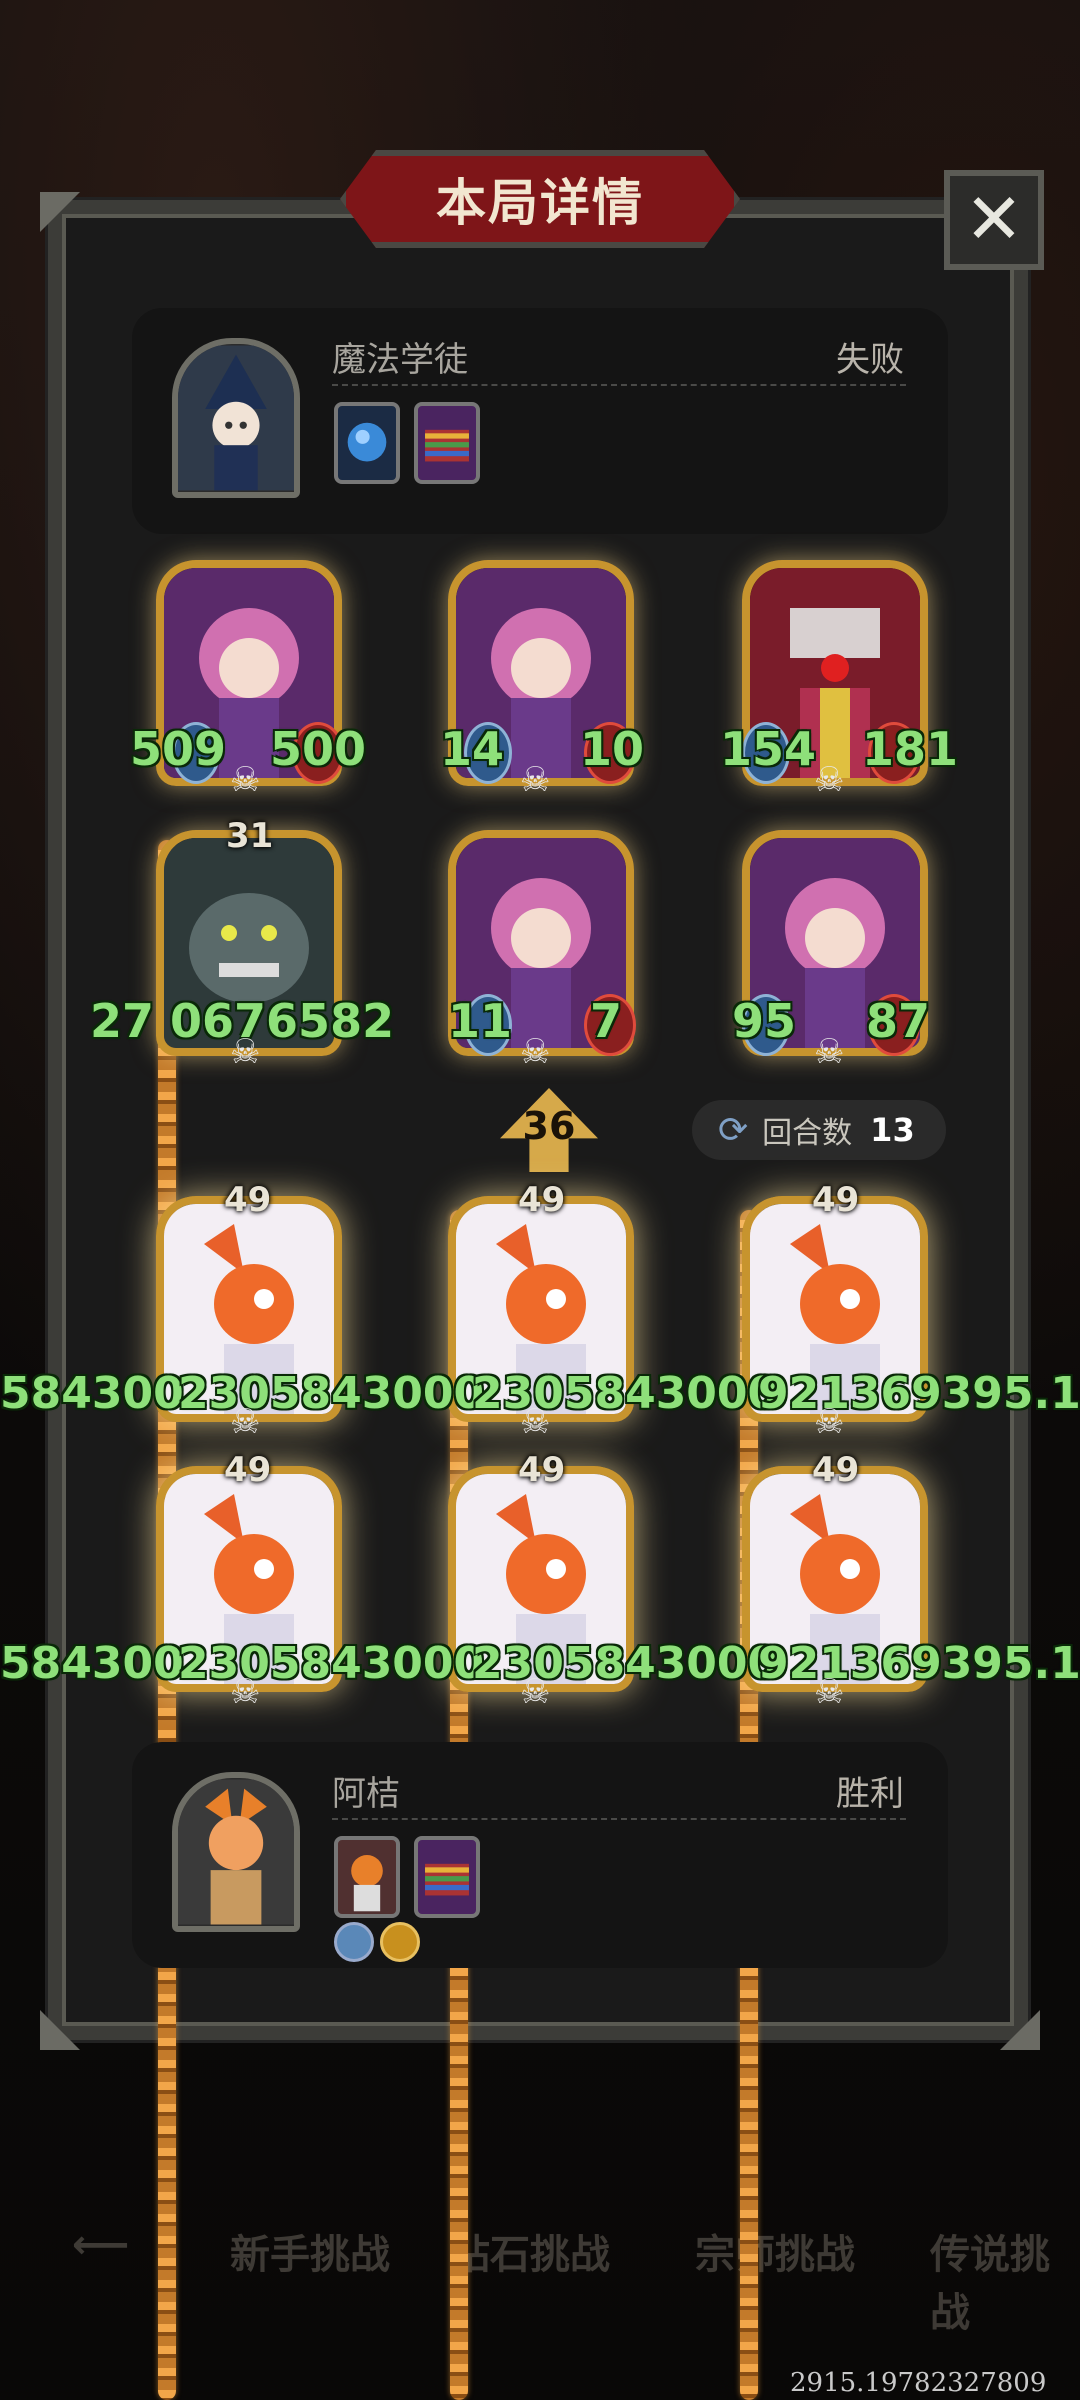 The image size is (1080, 2400). What do you see at coordinates (367, 443) in the screenshot?
I see `blue-orb-icon` at bounding box center [367, 443].